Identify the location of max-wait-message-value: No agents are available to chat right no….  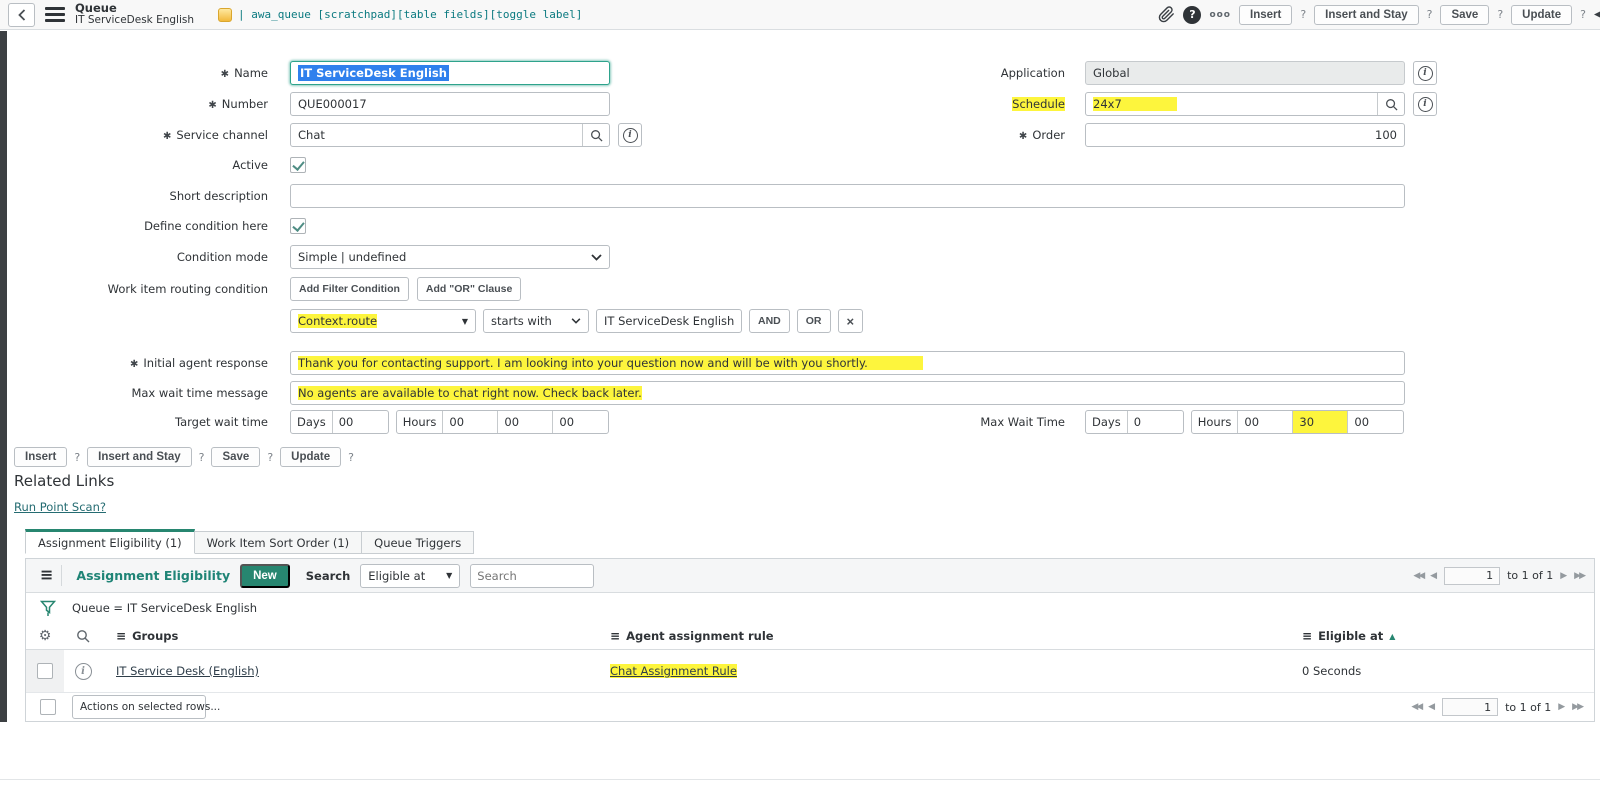
(470, 393).